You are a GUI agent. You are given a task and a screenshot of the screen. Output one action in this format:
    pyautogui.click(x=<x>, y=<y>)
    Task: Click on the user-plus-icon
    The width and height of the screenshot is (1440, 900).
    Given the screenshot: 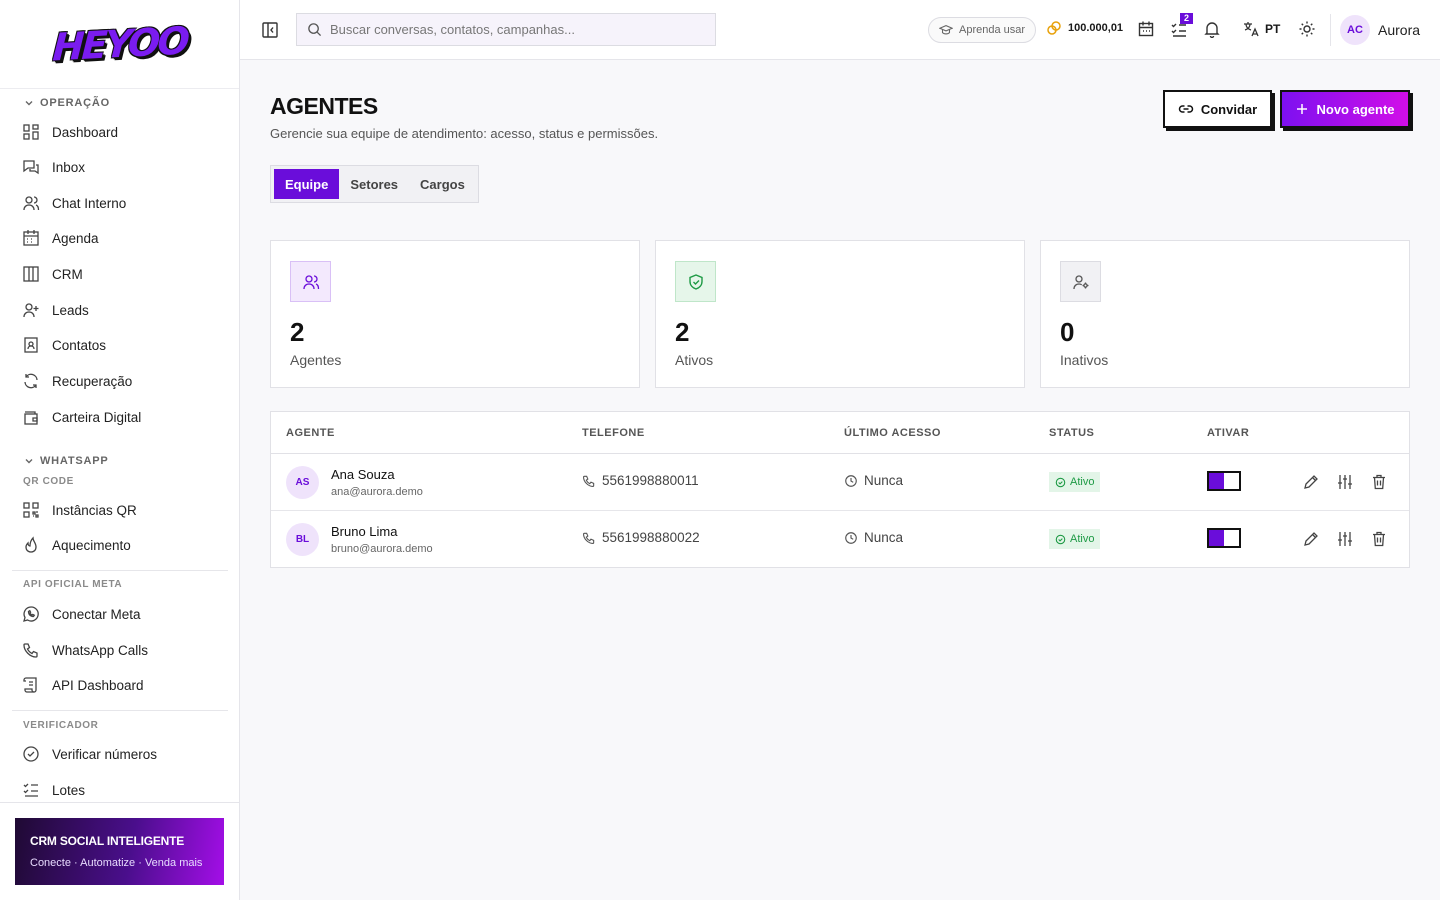 What is the action you would take?
    pyautogui.click(x=31, y=310)
    